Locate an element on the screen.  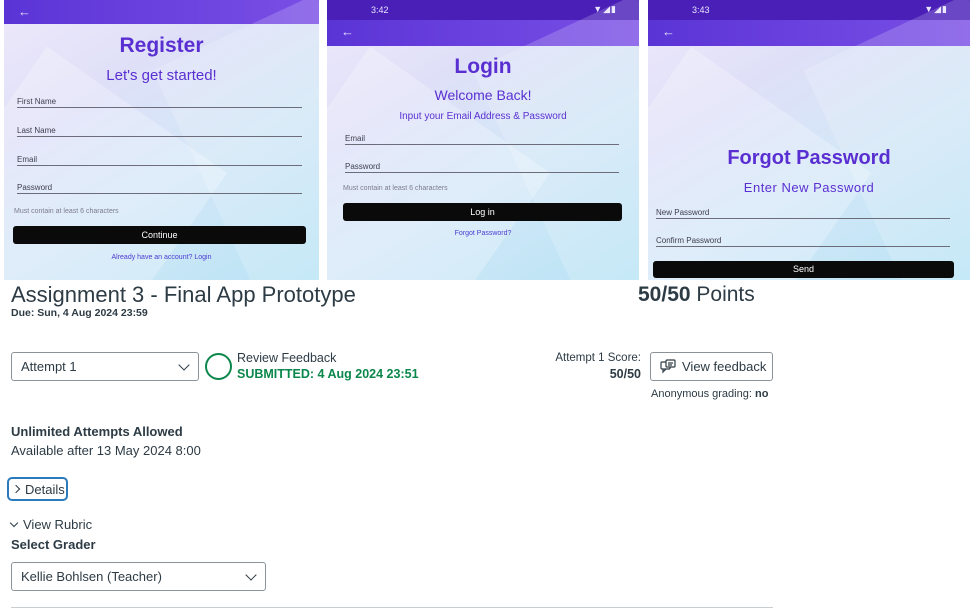
last-name-field: Last Name is located at coordinates (159, 131).